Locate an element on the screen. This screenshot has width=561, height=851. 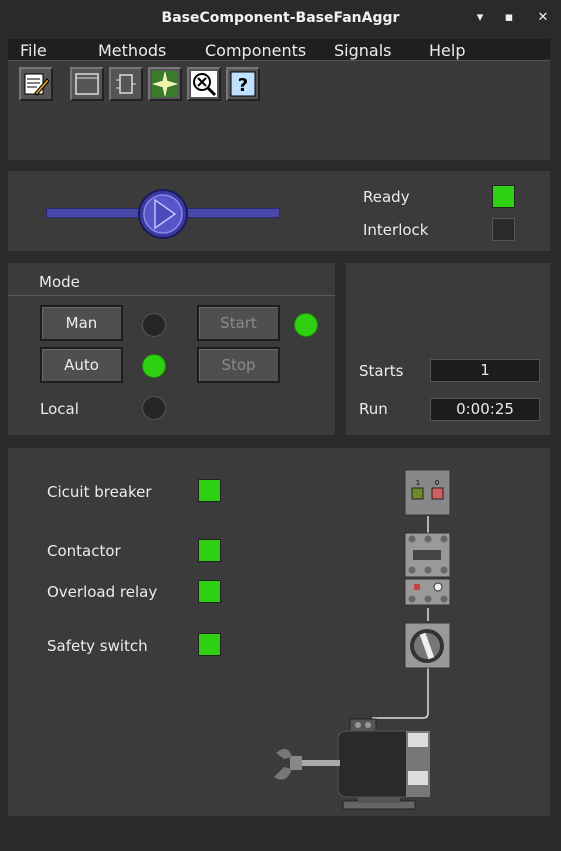
local-label: Local is located at coordinates (59, 409).